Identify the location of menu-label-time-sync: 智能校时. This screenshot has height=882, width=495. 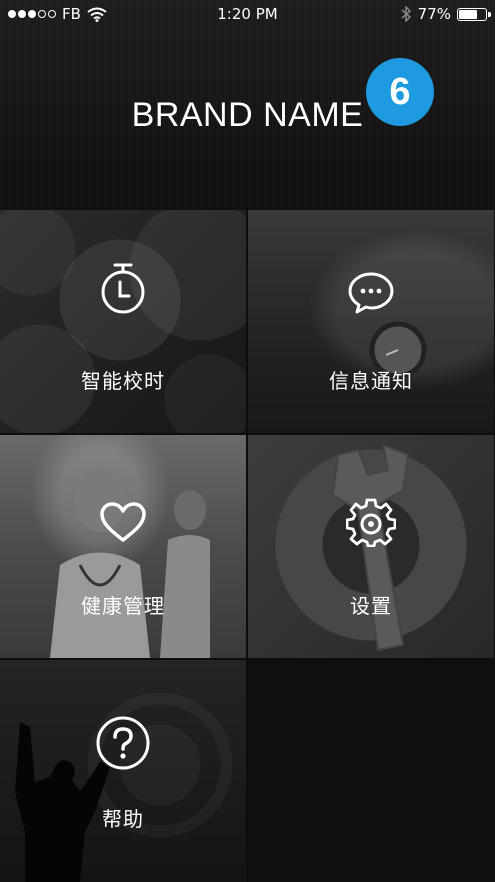
(123, 381).